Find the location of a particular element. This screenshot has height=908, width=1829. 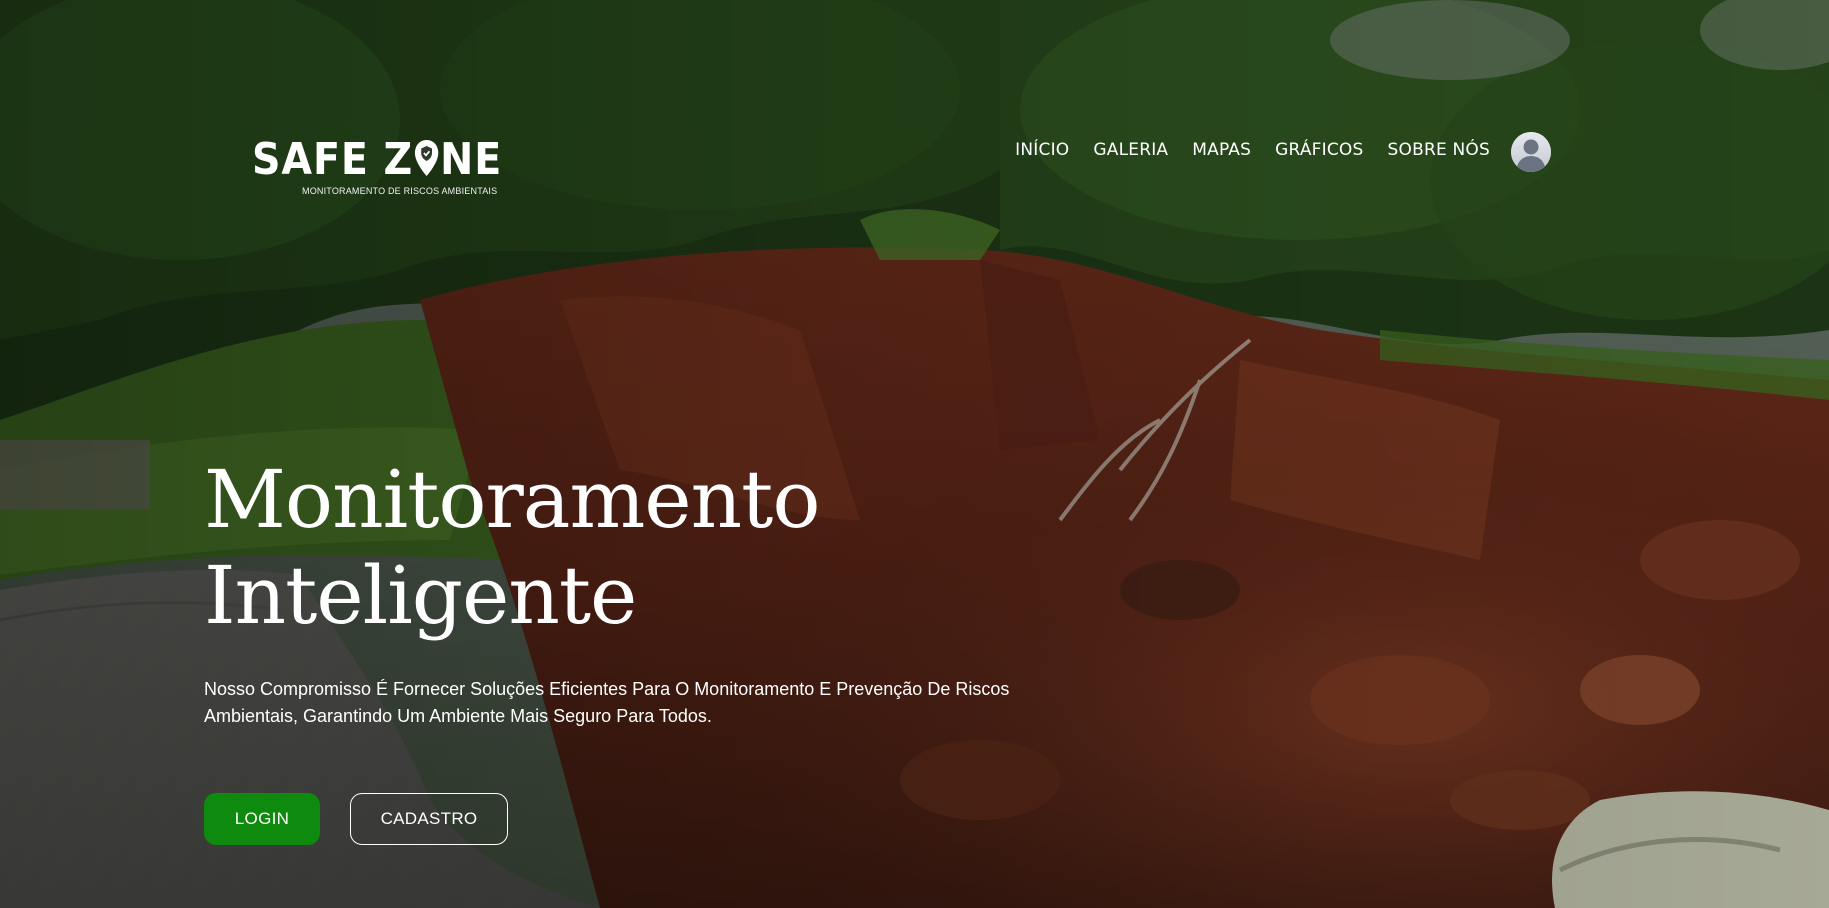

user-silhouette-icon is located at coordinates (1531, 152).